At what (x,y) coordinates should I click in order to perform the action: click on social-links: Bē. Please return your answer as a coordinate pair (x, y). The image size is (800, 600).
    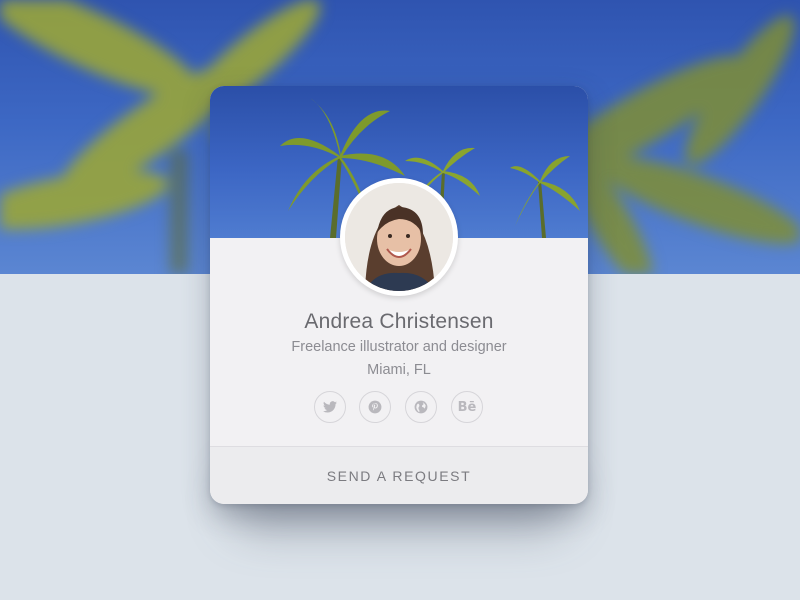
    Looking at the image, I should click on (399, 408).